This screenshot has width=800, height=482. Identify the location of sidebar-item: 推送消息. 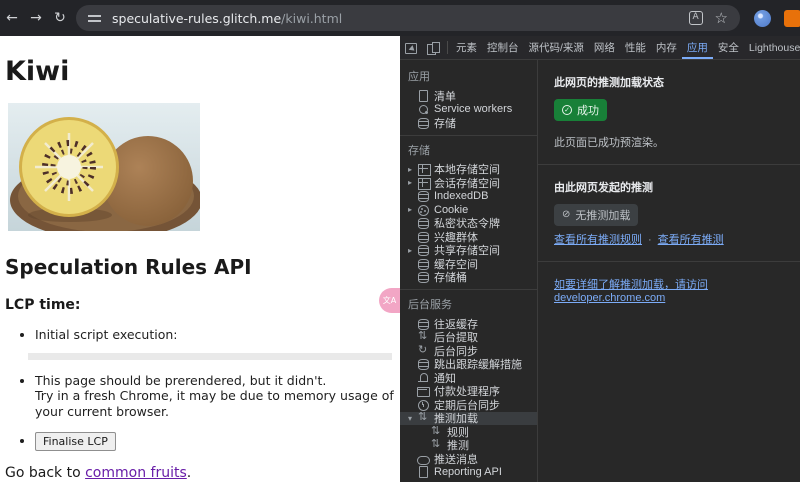
(468, 459).